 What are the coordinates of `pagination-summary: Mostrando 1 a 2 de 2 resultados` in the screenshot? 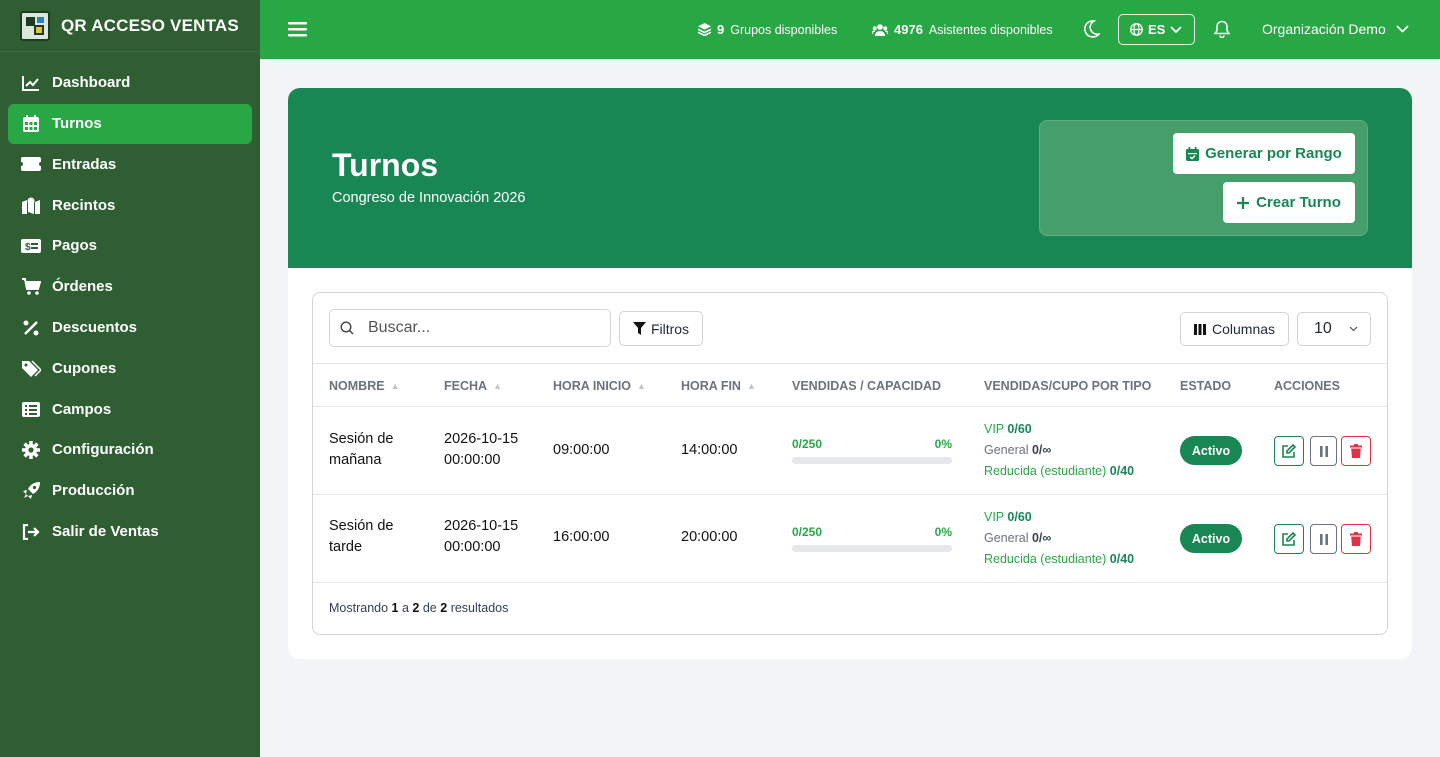 It's located at (418, 608).